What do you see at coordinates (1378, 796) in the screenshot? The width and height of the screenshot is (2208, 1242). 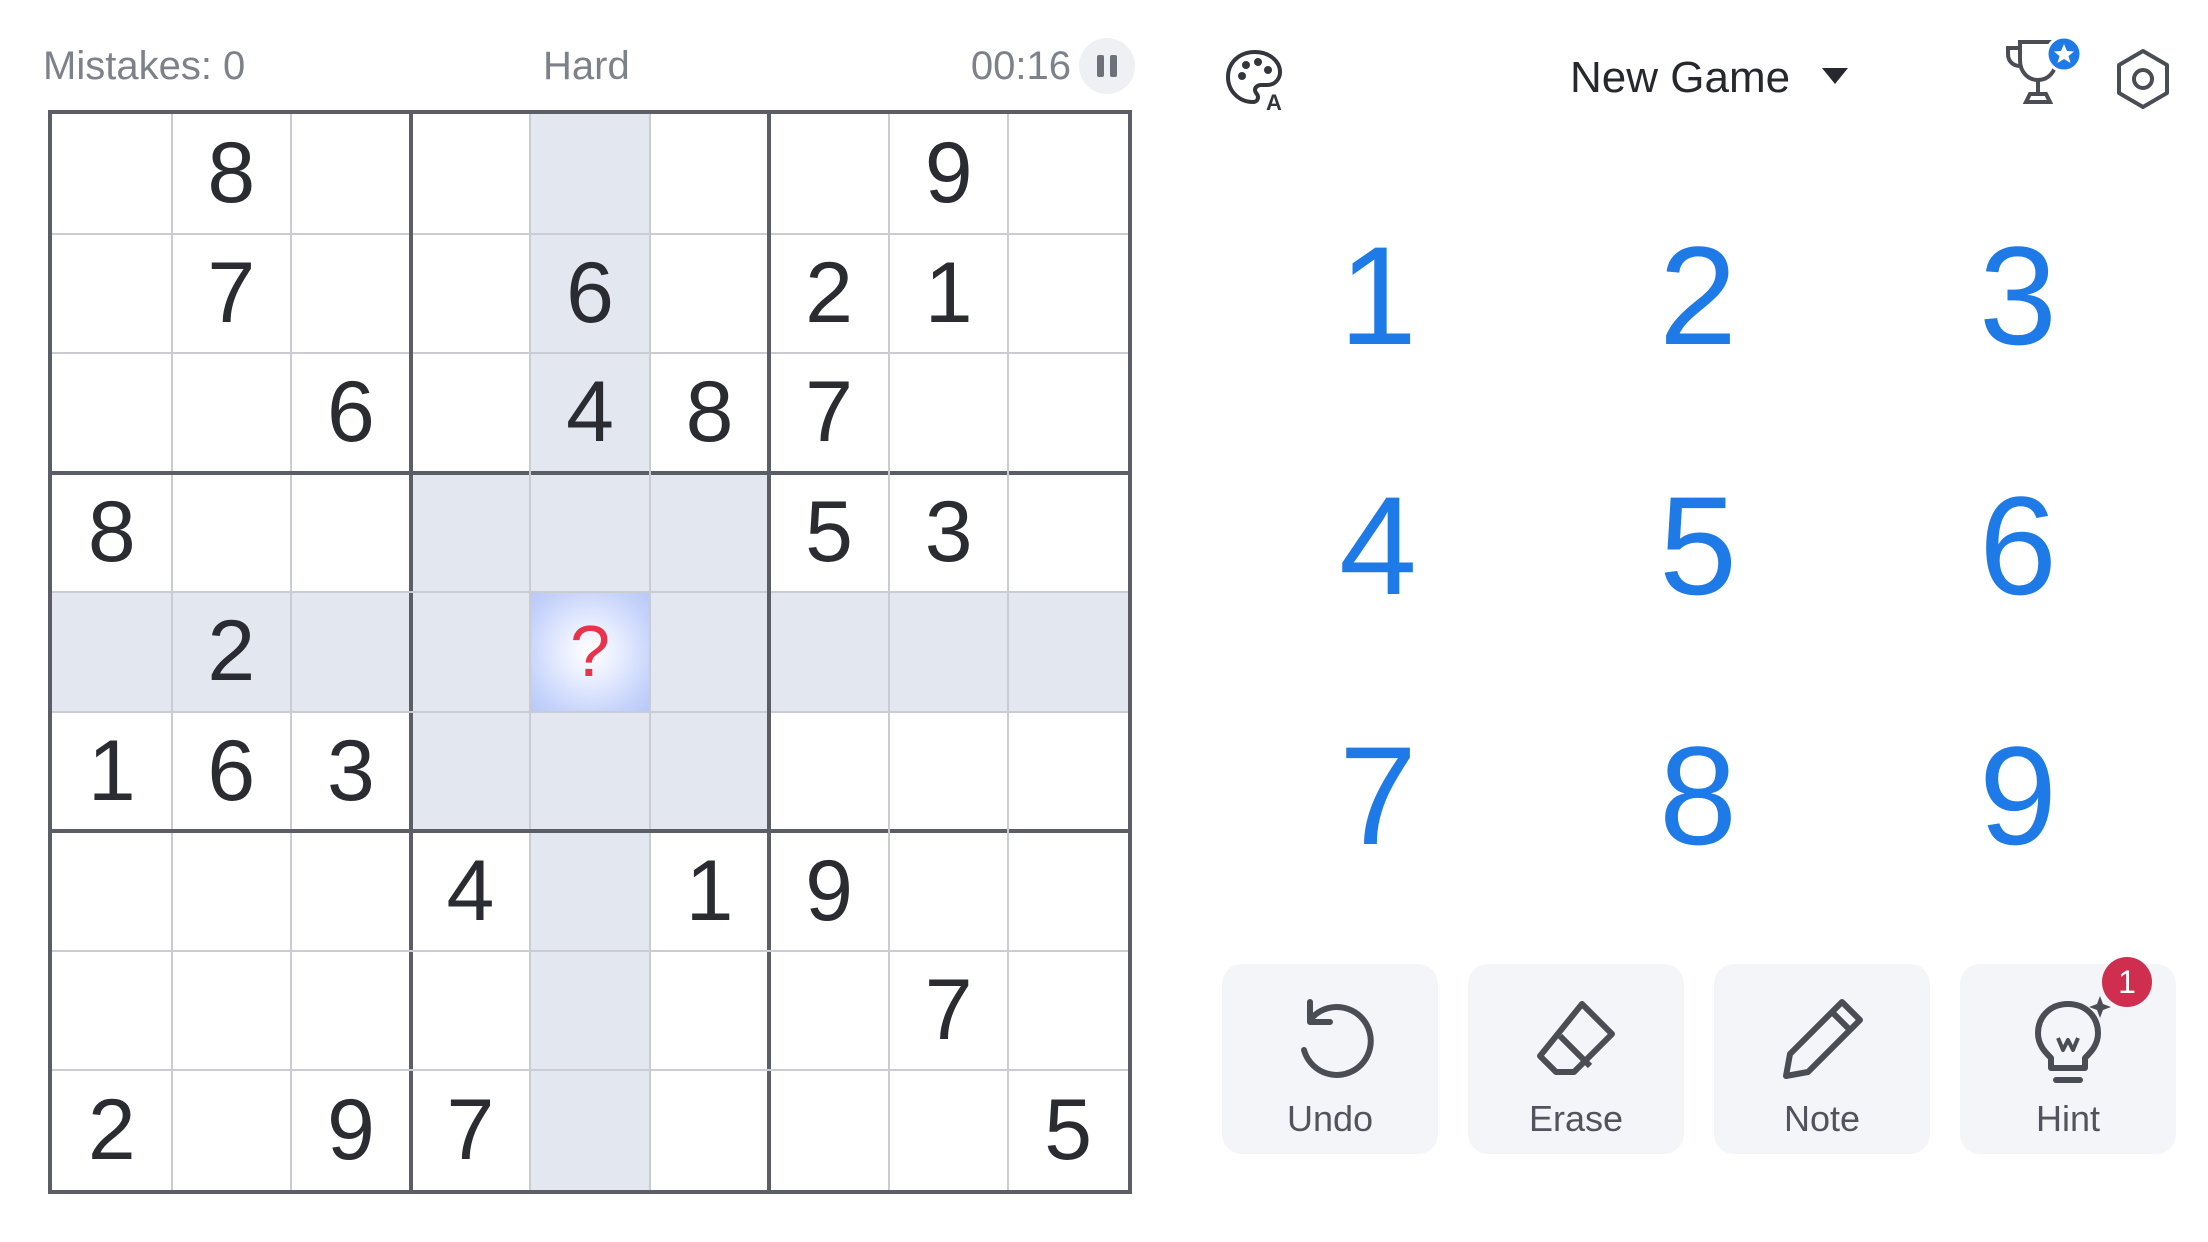 I see `numpad-7-button: 7` at bounding box center [1378, 796].